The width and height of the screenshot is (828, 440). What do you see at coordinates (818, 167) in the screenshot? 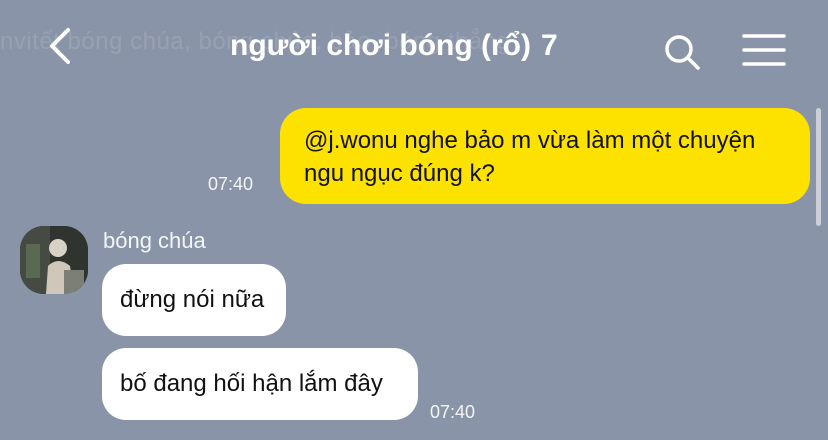
I see `scrollbar` at bounding box center [818, 167].